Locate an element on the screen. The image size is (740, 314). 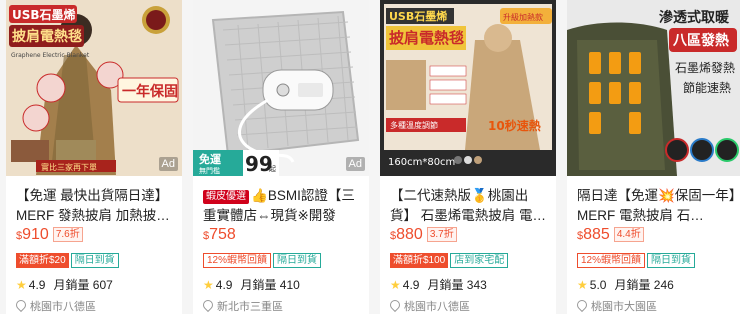
monthly-sales: 月銷量 343 is located at coordinates (457, 285).